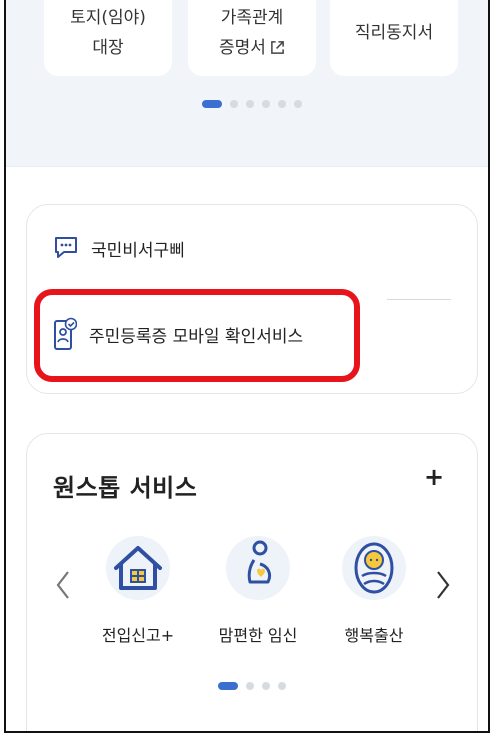 The width and height of the screenshot is (495, 736). I want to click on section-title: 원스톱 서비스, so click(125, 488).